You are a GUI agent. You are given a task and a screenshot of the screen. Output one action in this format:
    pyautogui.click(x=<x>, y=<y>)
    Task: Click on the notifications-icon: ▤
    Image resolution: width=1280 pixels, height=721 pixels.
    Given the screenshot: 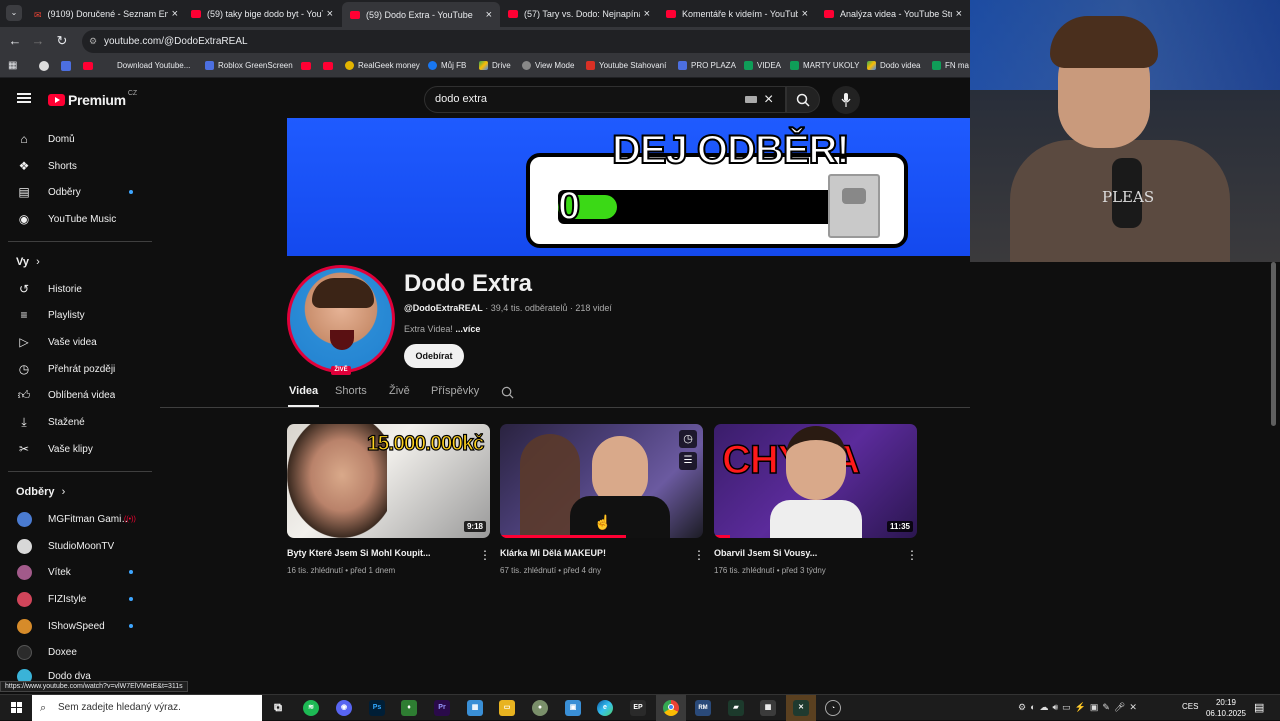 What is the action you would take?
    pyautogui.click(x=1259, y=707)
    